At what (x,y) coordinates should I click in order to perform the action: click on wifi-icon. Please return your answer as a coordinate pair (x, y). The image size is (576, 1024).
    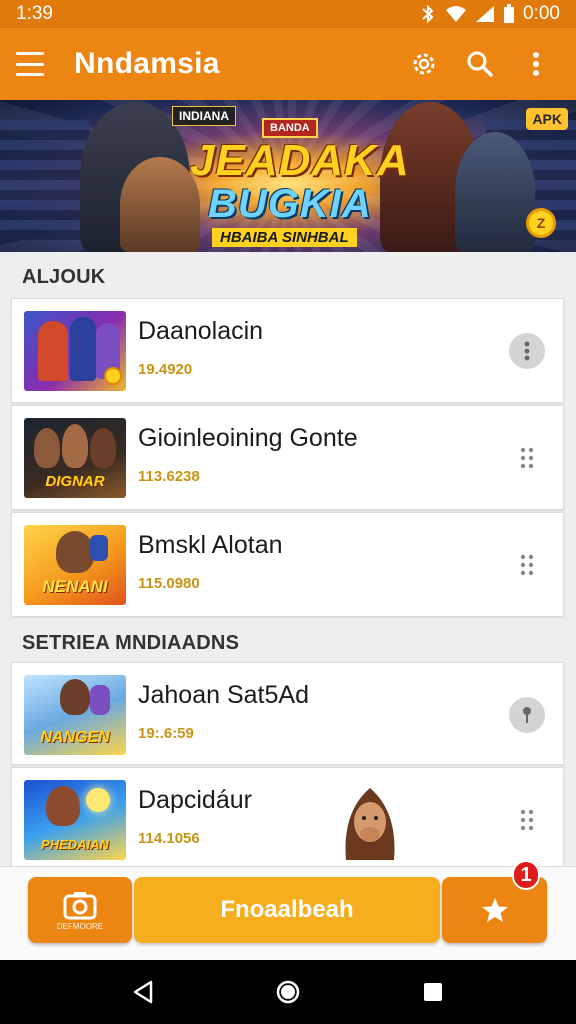
    Looking at the image, I should click on (456, 14).